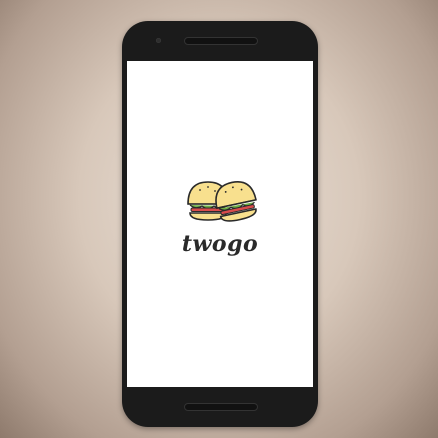 The height and width of the screenshot is (438, 438). Describe the element at coordinates (220, 244) in the screenshot. I see `app-name-wordmark: twogo` at that location.